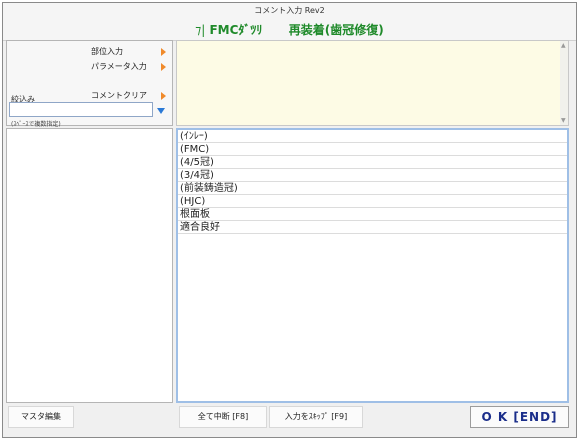  Describe the element at coordinates (372, 227) in the screenshot. I see `comment-item: 適合良好` at that location.